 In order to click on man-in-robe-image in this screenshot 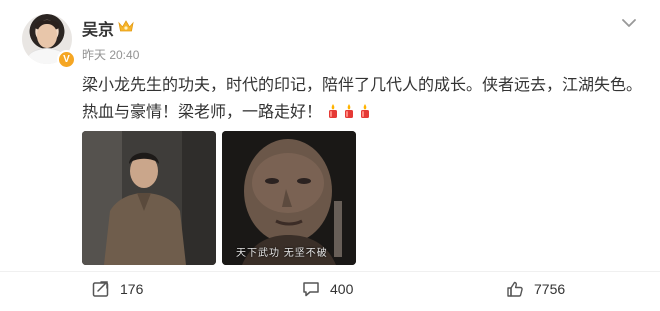, I will do `click(149, 198)`.